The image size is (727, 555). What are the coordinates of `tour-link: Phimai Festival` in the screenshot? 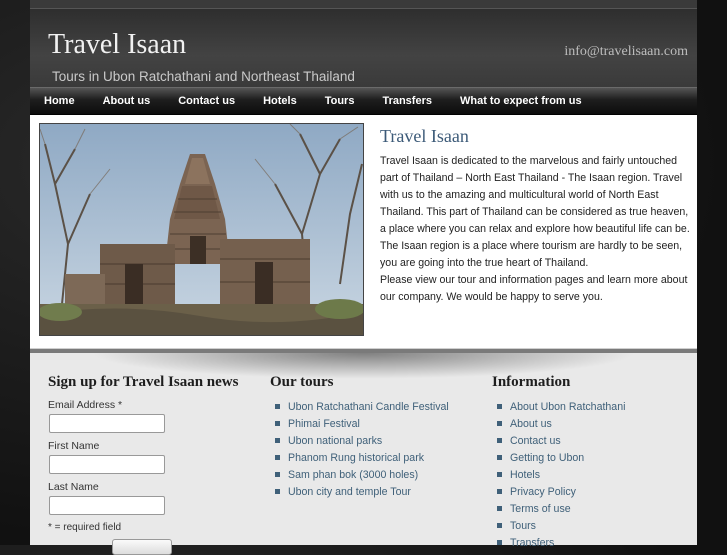 It's located at (375, 424).